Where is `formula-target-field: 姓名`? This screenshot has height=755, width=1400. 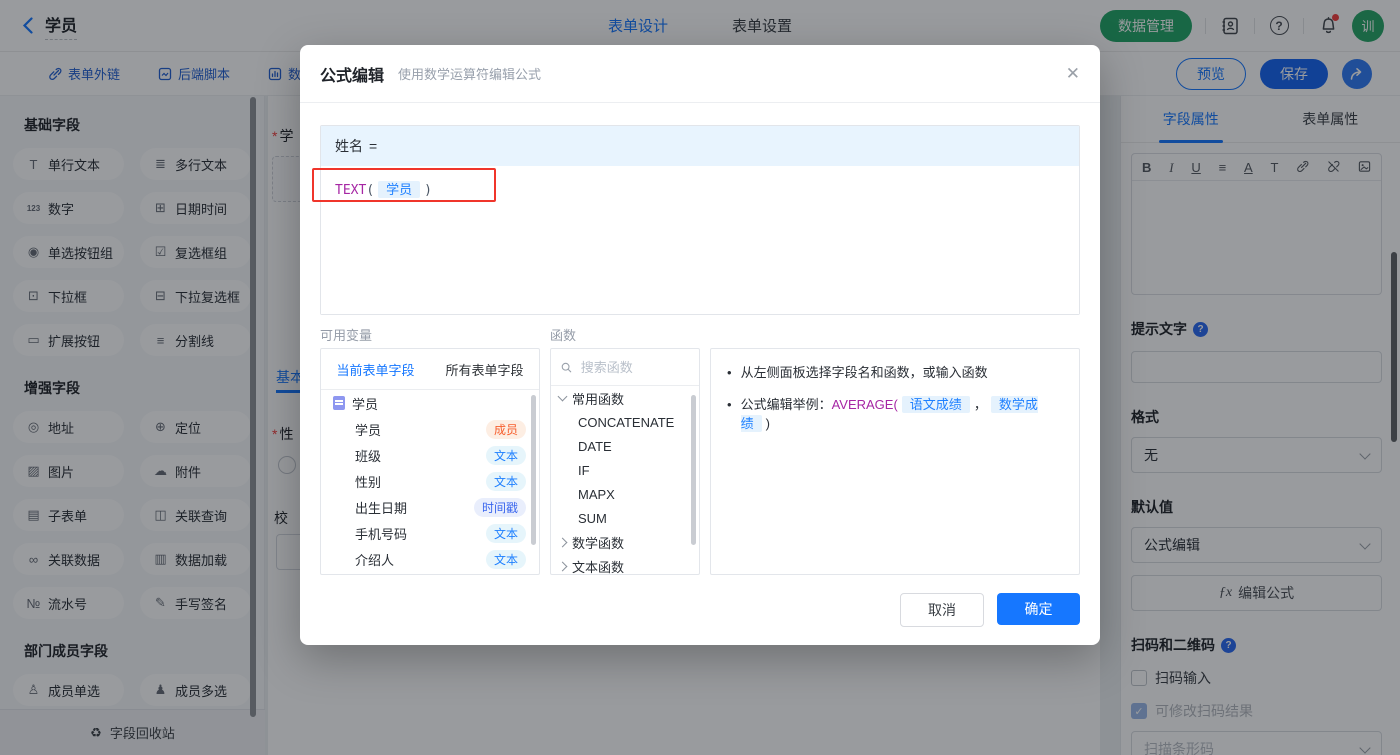
formula-target-field: 姓名 is located at coordinates (349, 146).